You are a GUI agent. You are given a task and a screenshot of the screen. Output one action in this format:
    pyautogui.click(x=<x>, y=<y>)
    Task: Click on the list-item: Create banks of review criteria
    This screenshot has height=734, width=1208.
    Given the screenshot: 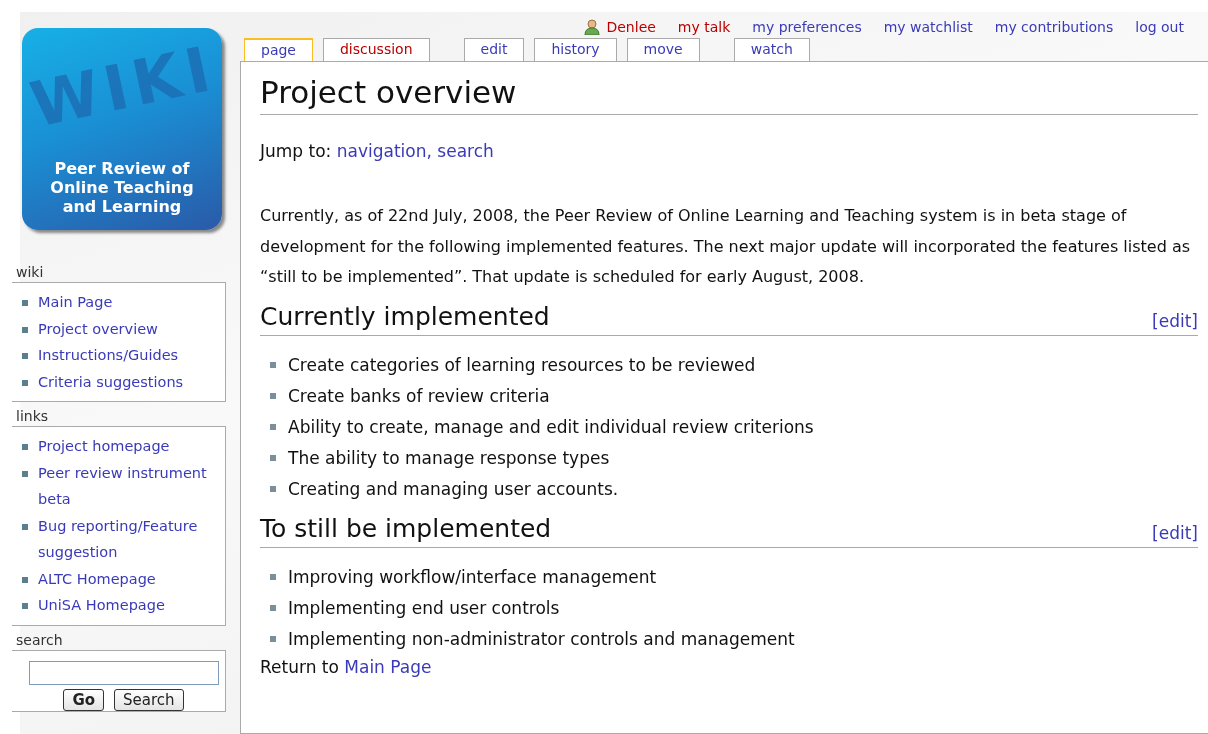 What is the action you would take?
    pyautogui.click(x=419, y=396)
    